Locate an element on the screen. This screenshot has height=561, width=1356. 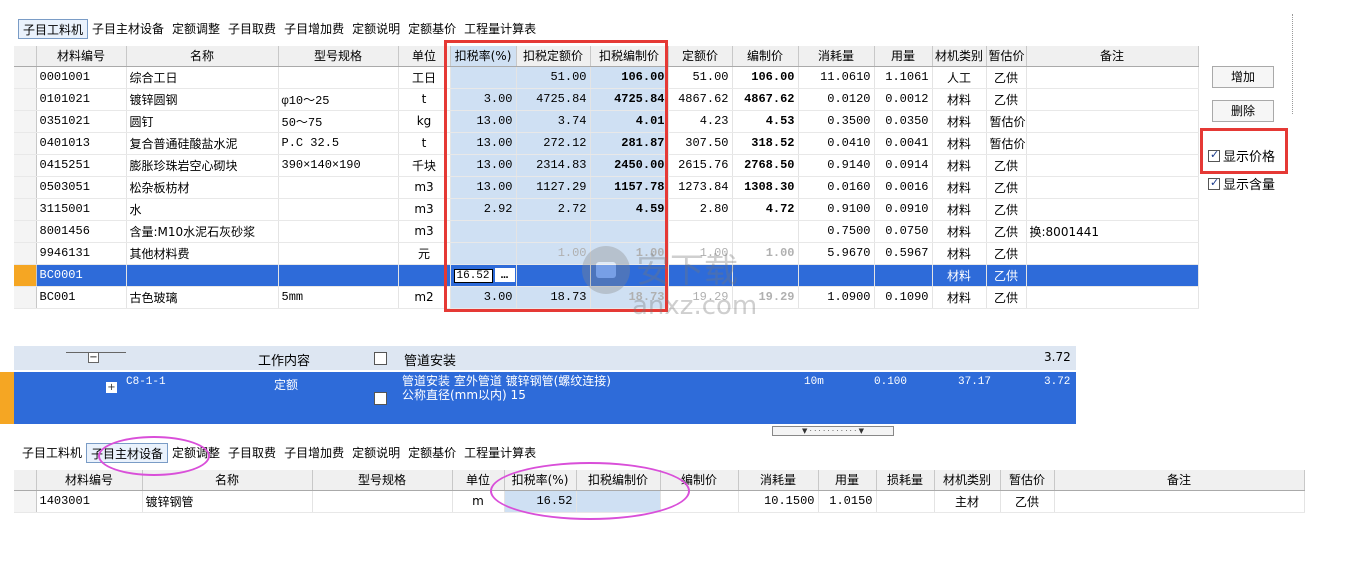
cell-quota: 4.23 is located at coordinates (700, 121).